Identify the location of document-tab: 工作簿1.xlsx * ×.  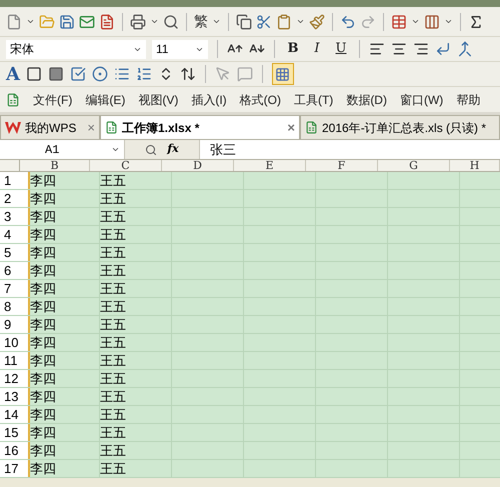
(200, 127).